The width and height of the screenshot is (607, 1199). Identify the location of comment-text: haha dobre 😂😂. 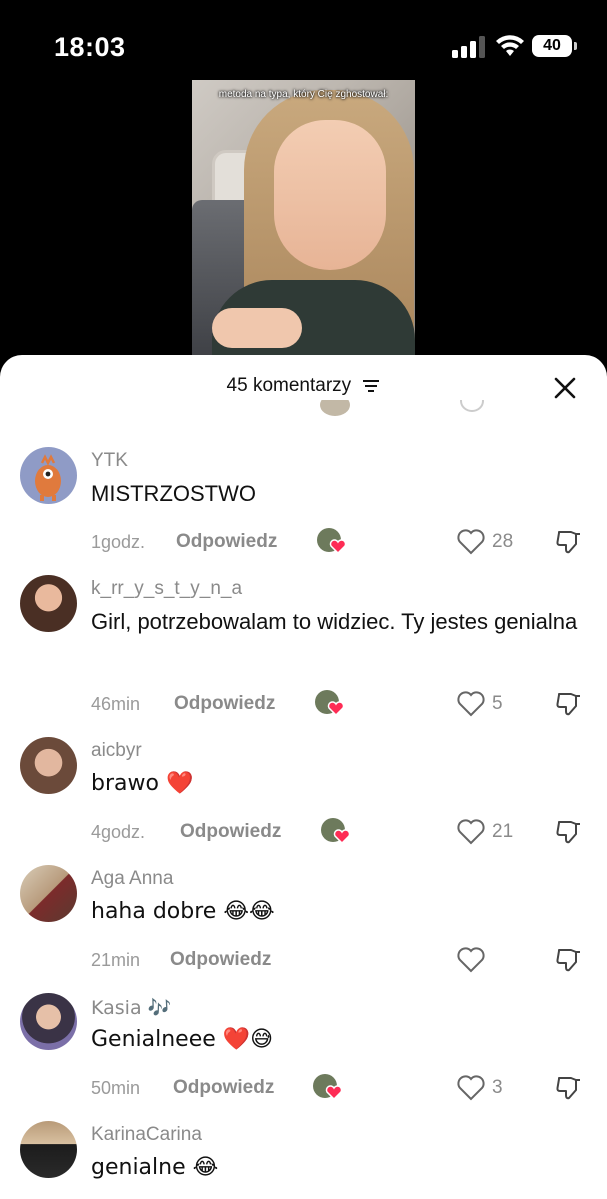
(183, 911).